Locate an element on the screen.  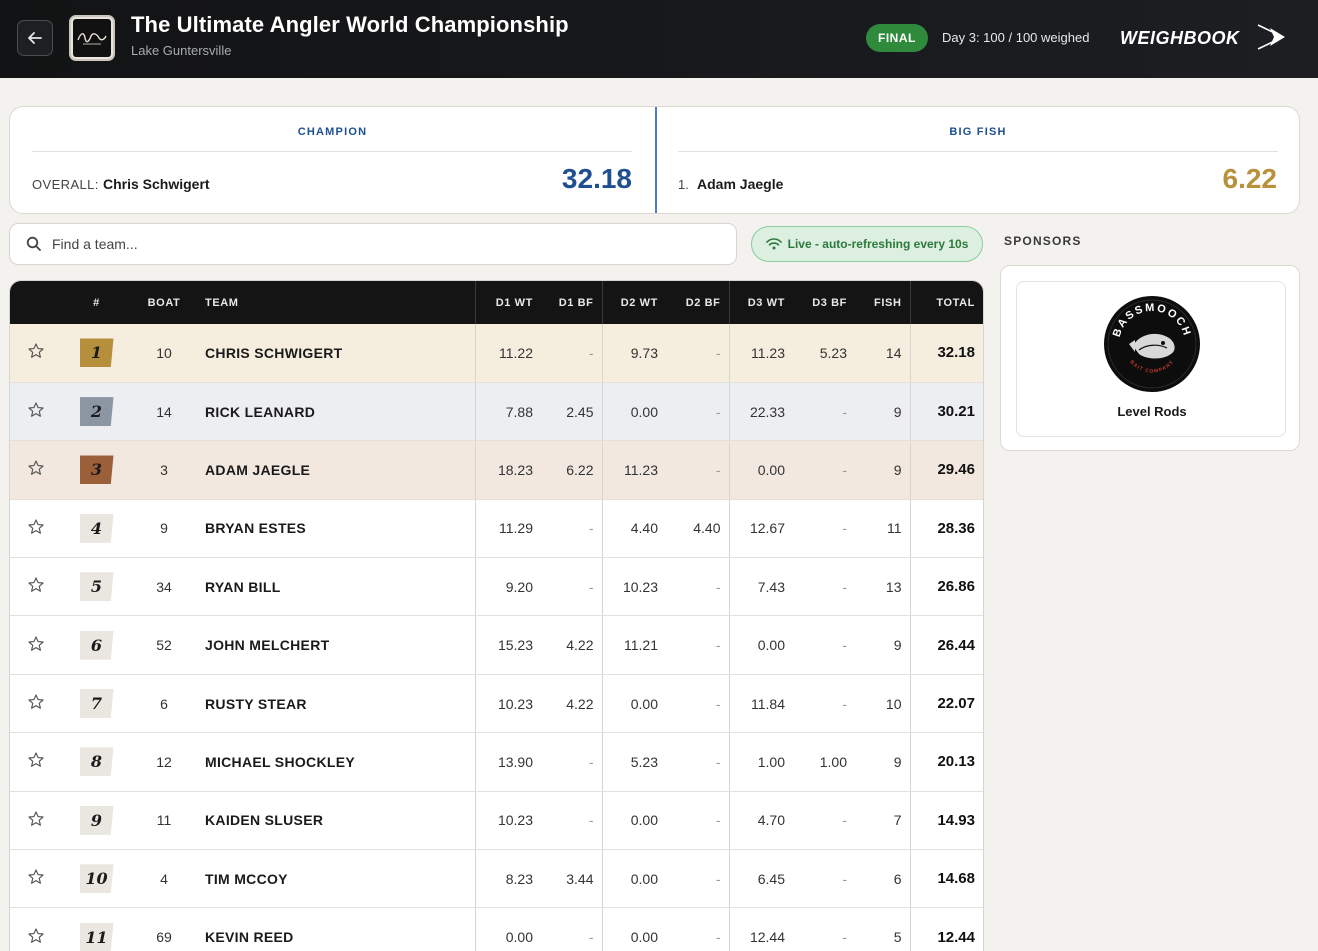
d2-big-fish: 4.40 is located at coordinates (697, 529).